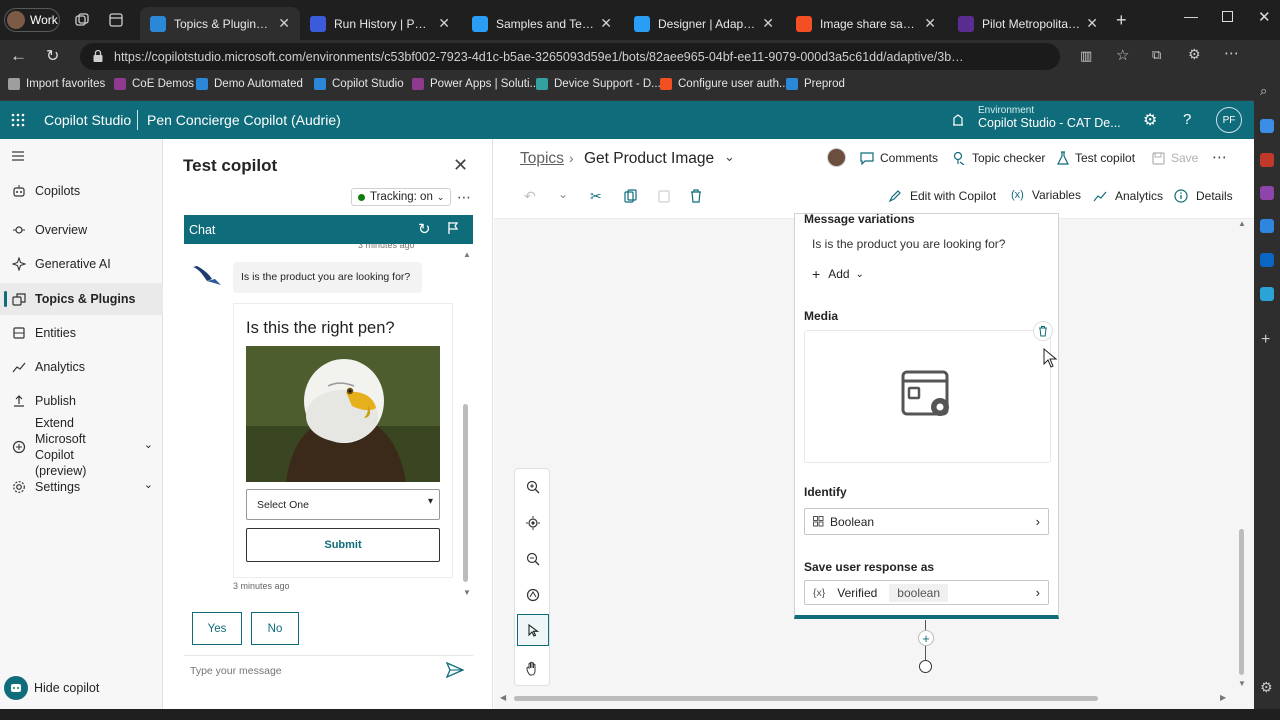 The image size is (1280, 720). What do you see at coordinates (533, 630) in the screenshot?
I see `select-mode-icon` at bounding box center [533, 630].